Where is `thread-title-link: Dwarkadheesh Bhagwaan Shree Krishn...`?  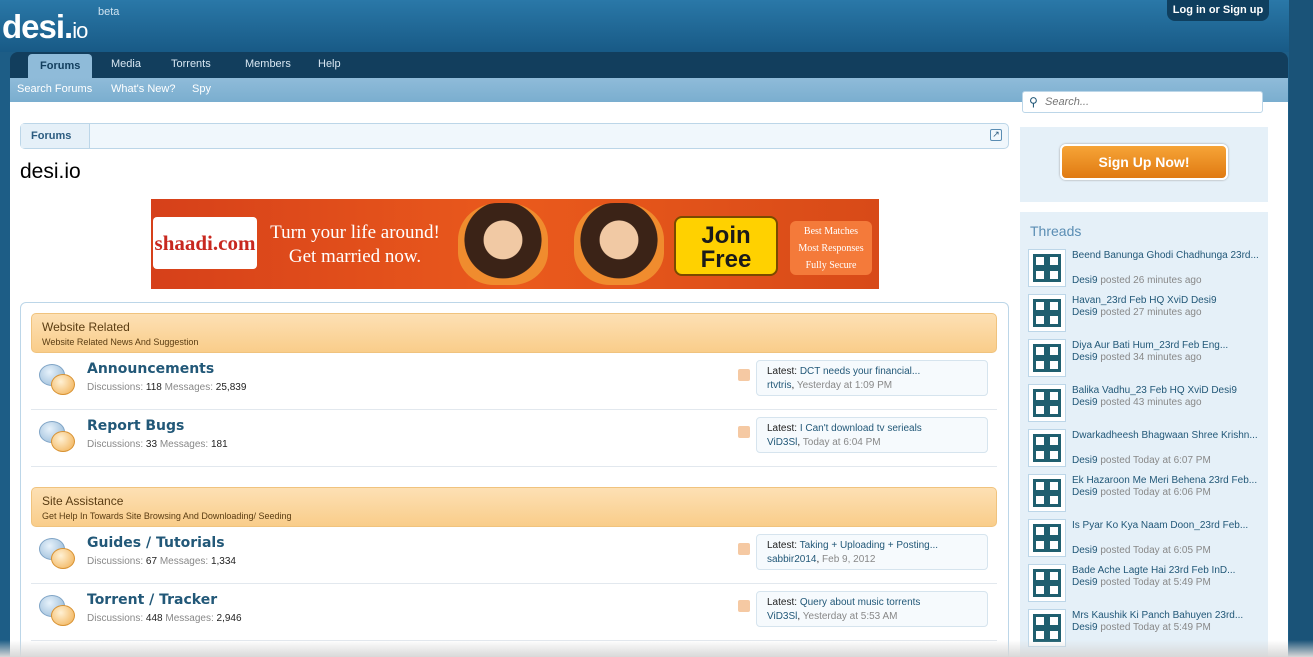
thread-title-link: Dwarkadheesh Bhagwaan Shree Krishn... is located at coordinates (1167, 435).